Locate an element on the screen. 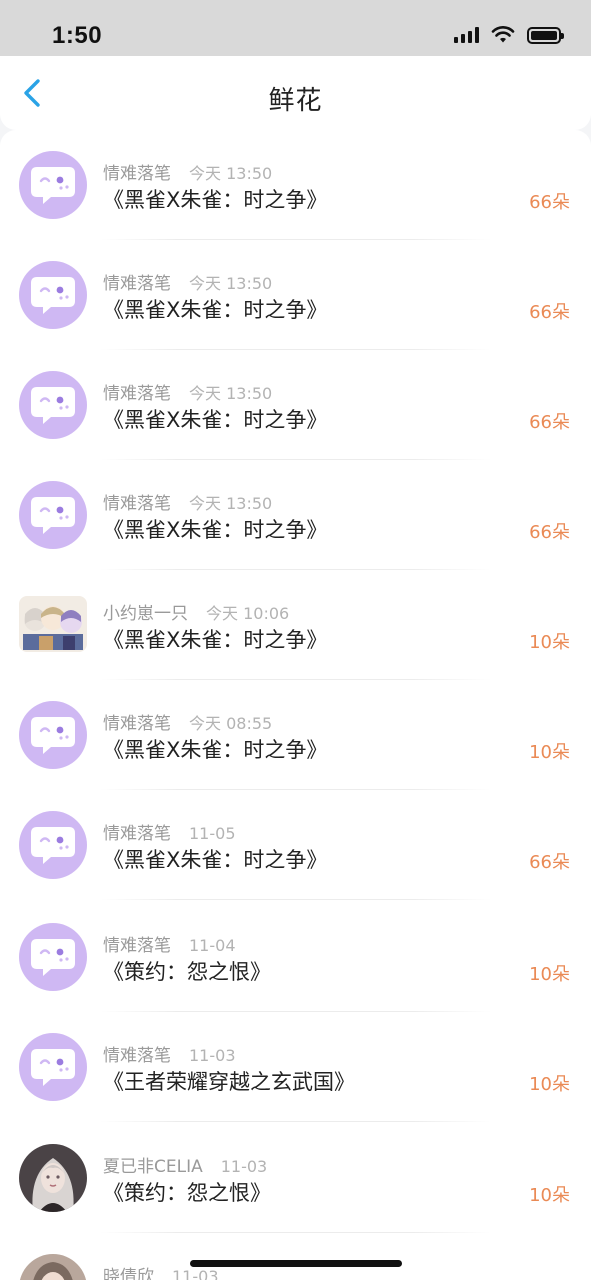  list-item: 情难落笔 今天 08:55 《黑雀Ⅹ朱雀：时之争》 10朵 is located at coordinates (295, 735).